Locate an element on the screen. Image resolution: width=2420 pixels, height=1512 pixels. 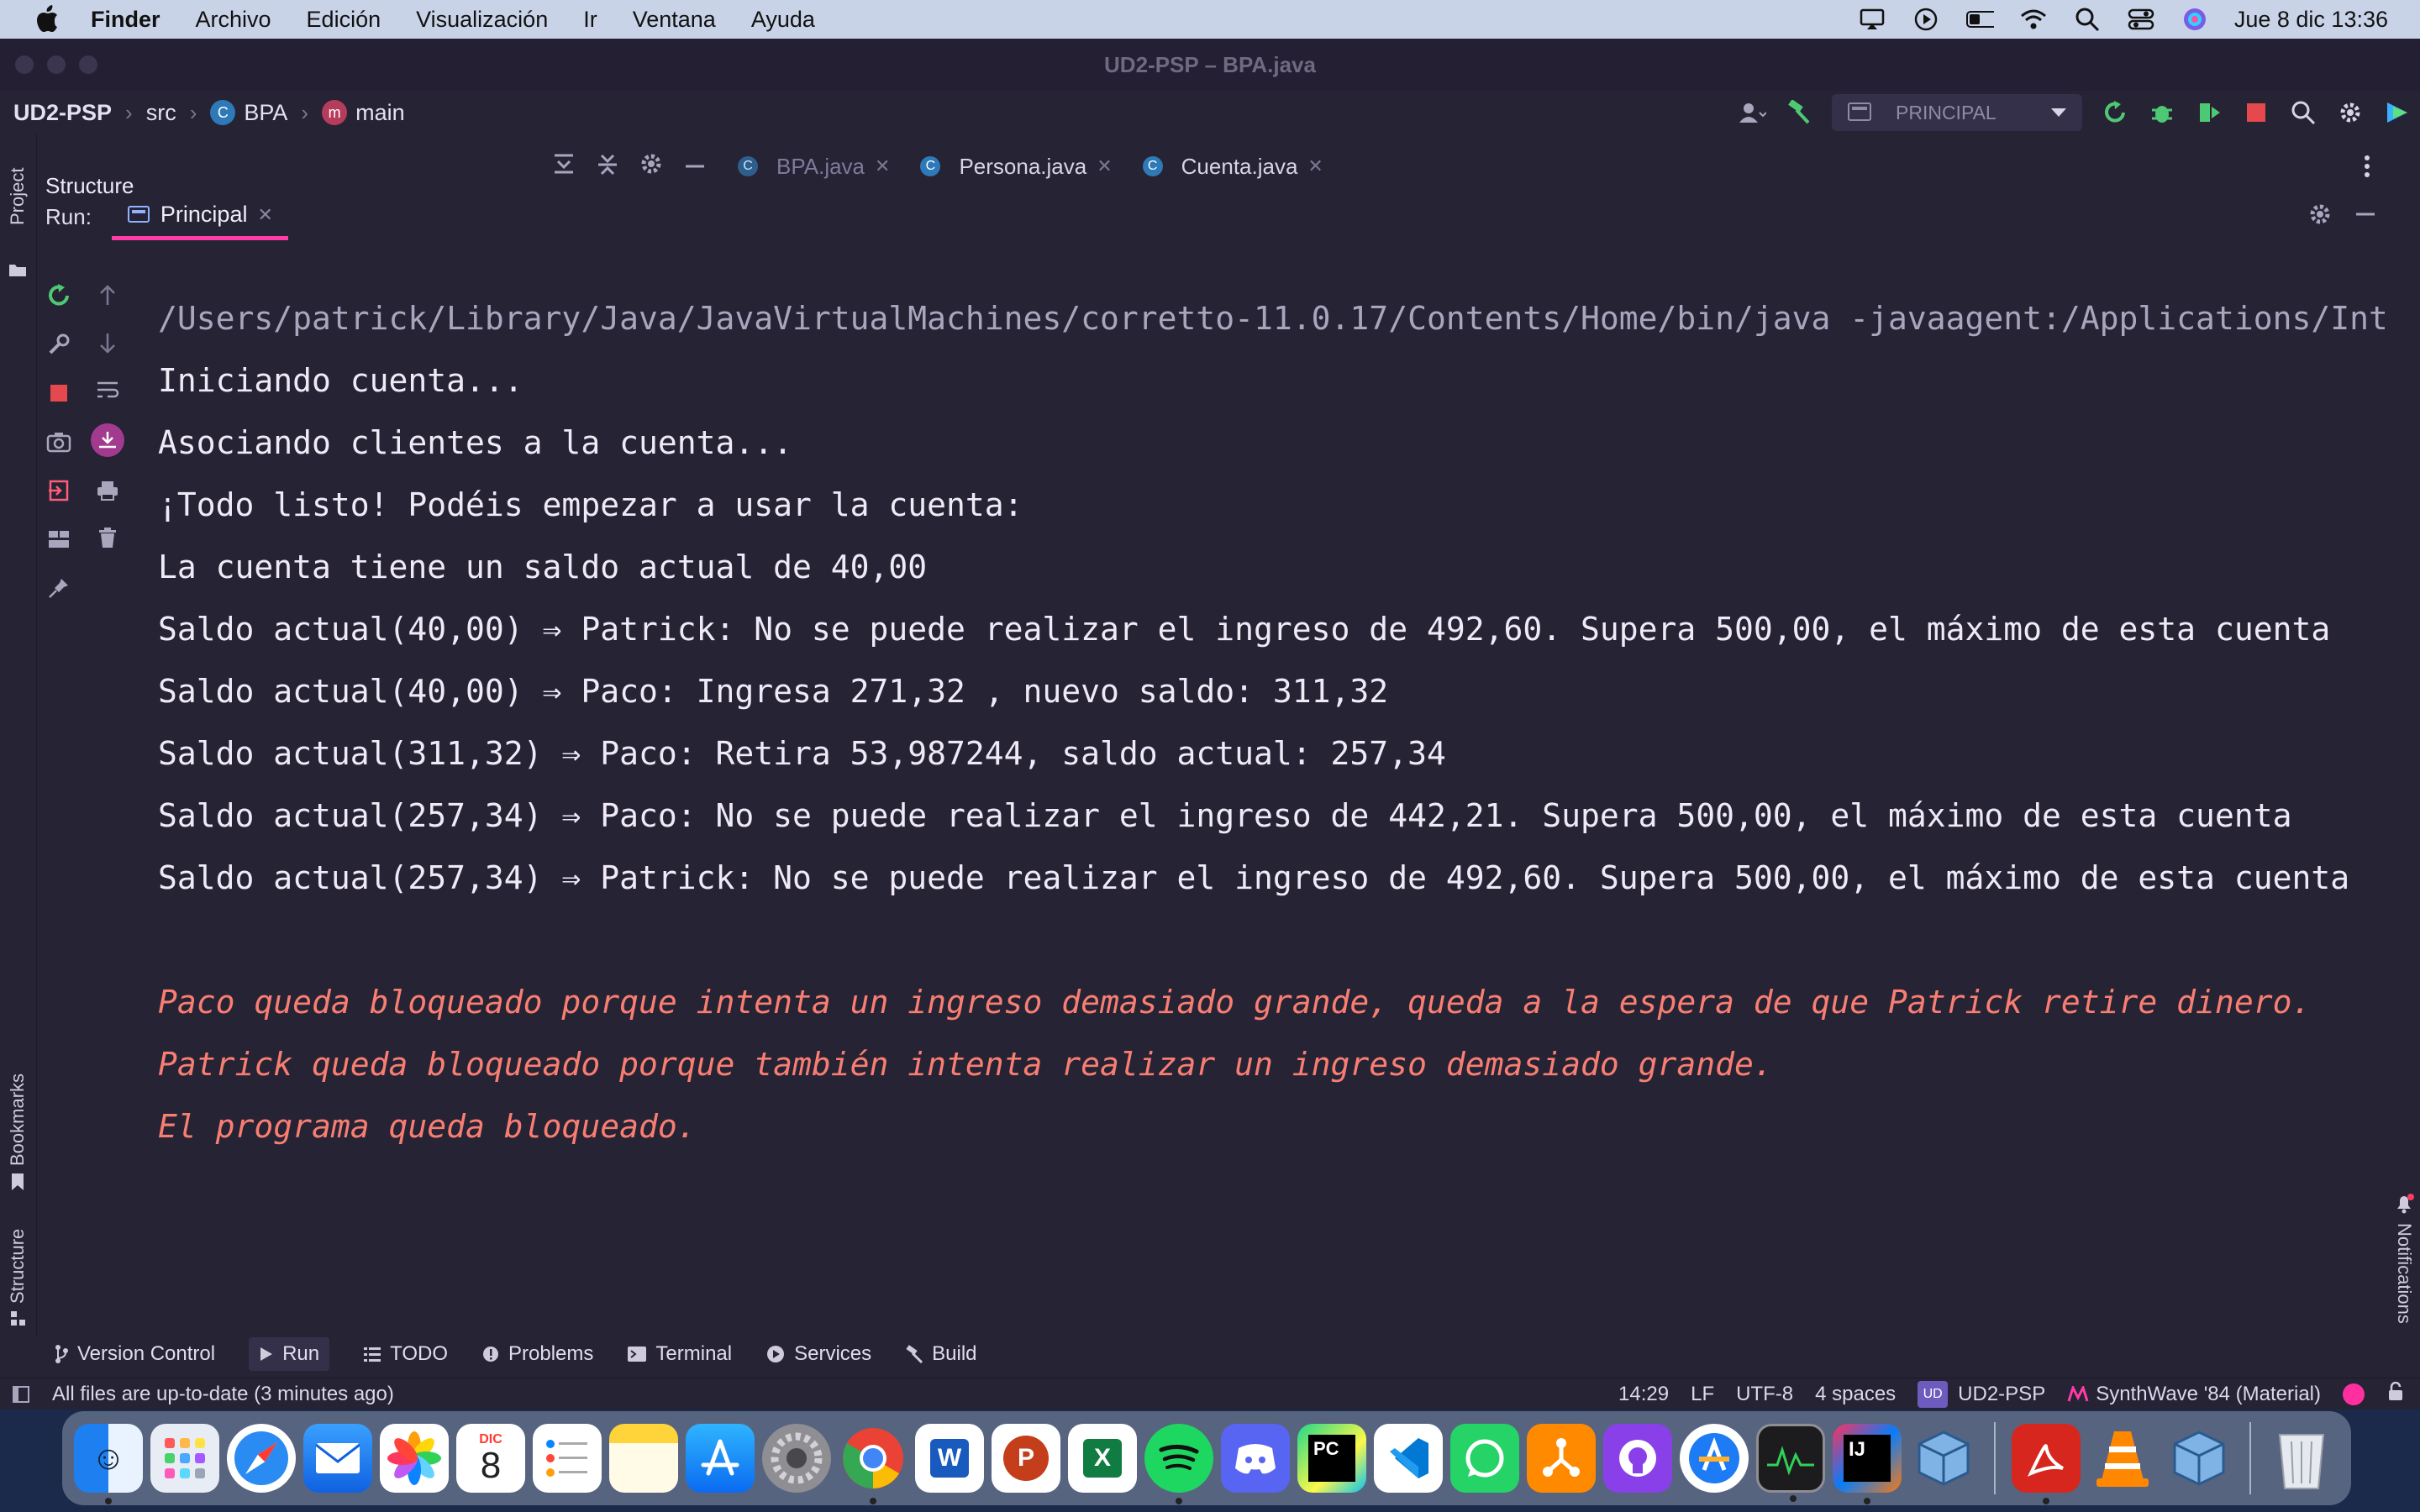
menu-app-finder: Finder is located at coordinates (125, 20).